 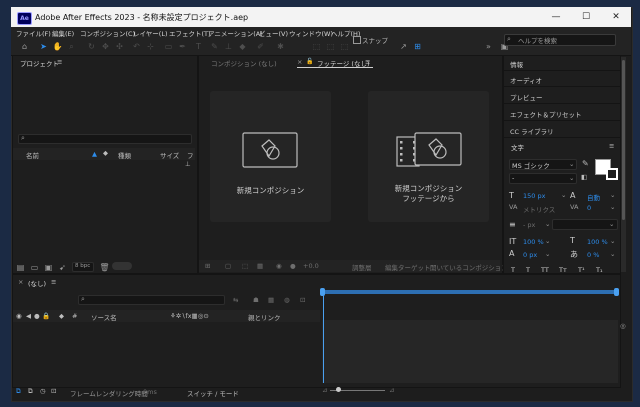 What do you see at coordinates (19, 316) in the screenshot?
I see `video-eye-icon: ◉` at bounding box center [19, 316].